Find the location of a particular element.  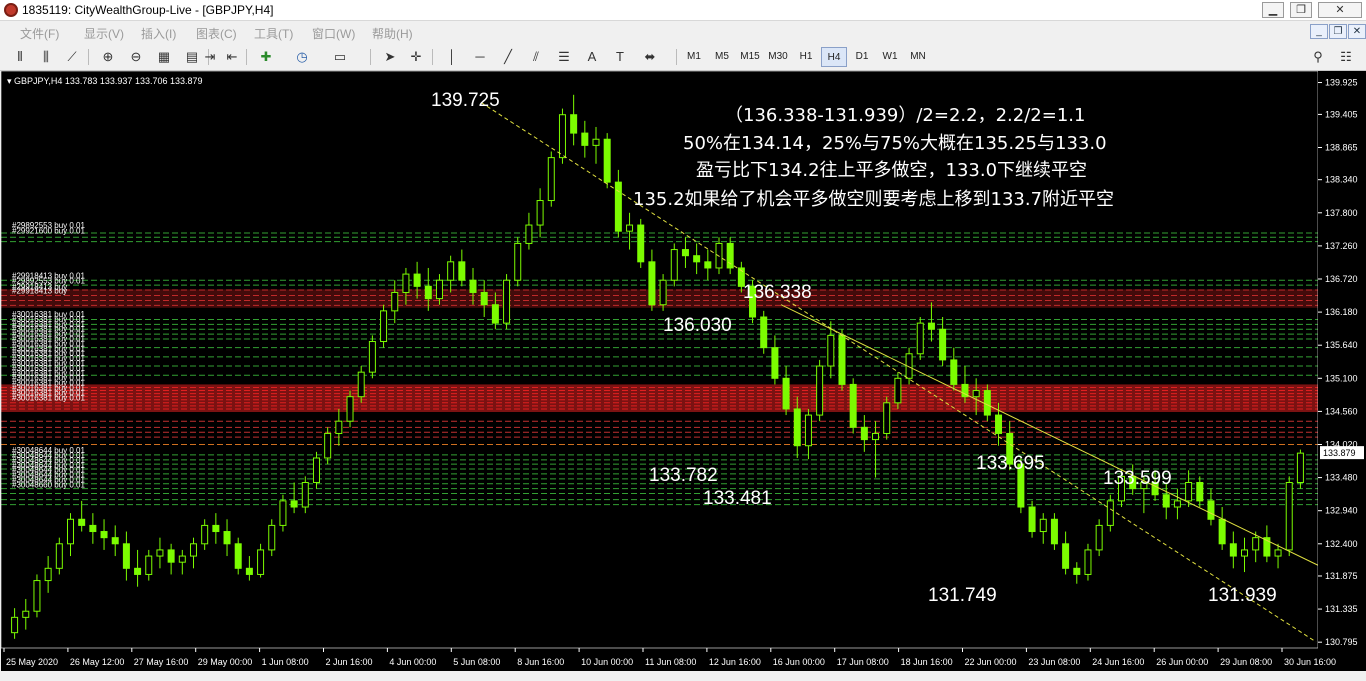

mdi-close-button: ✕ is located at coordinates (1357, 31).